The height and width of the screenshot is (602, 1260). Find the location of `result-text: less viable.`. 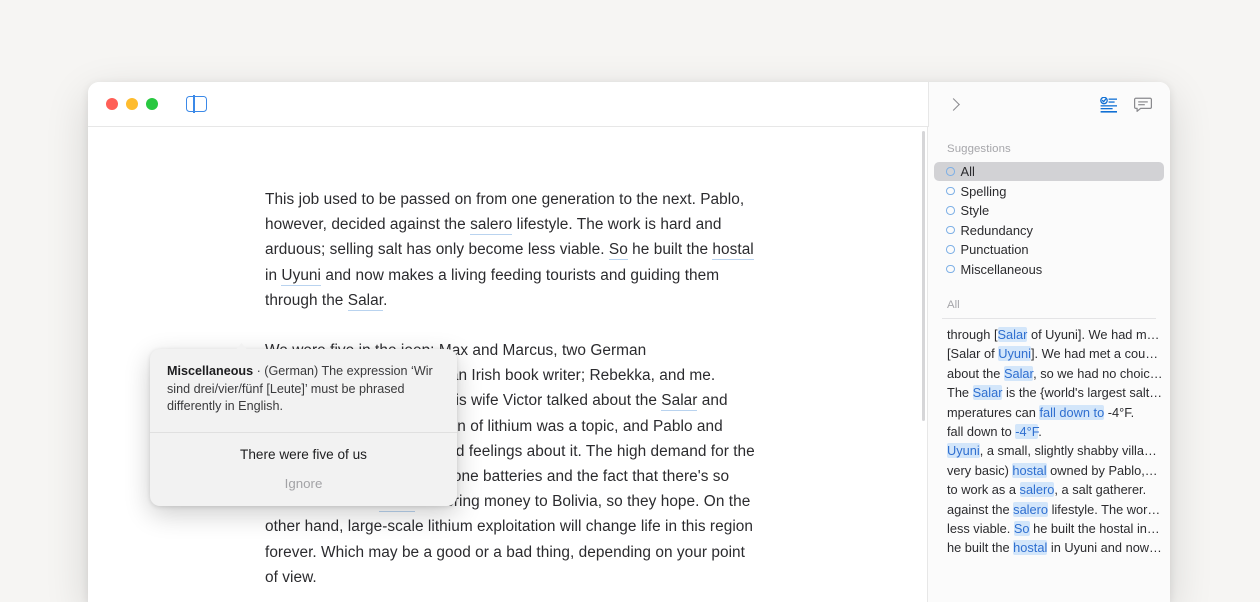

result-text: less viable. is located at coordinates (980, 529).